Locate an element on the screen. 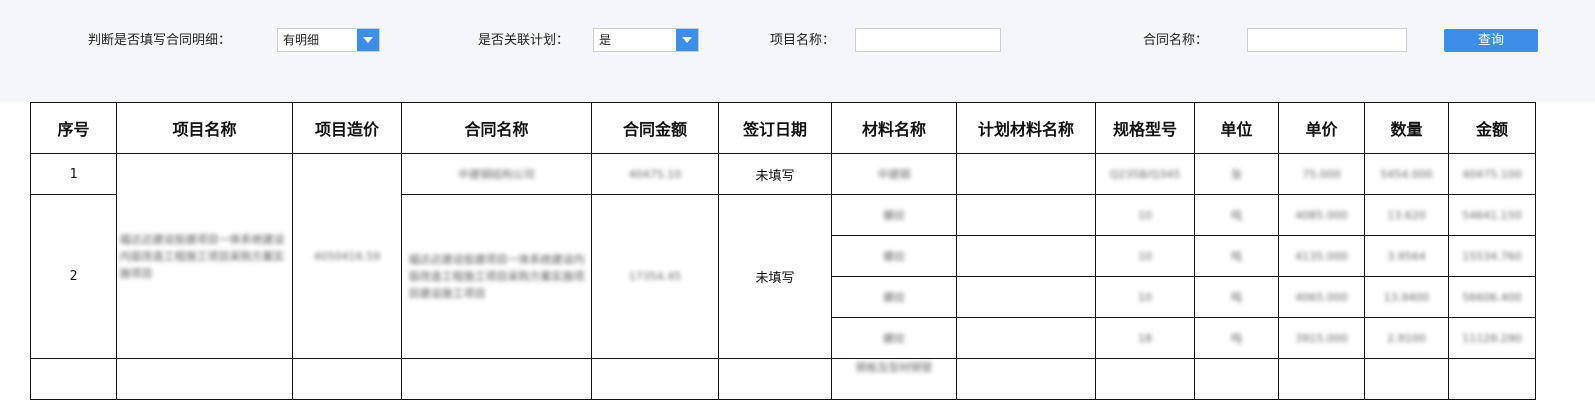  detail-select: 有明细 is located at coordinates (328, 40).